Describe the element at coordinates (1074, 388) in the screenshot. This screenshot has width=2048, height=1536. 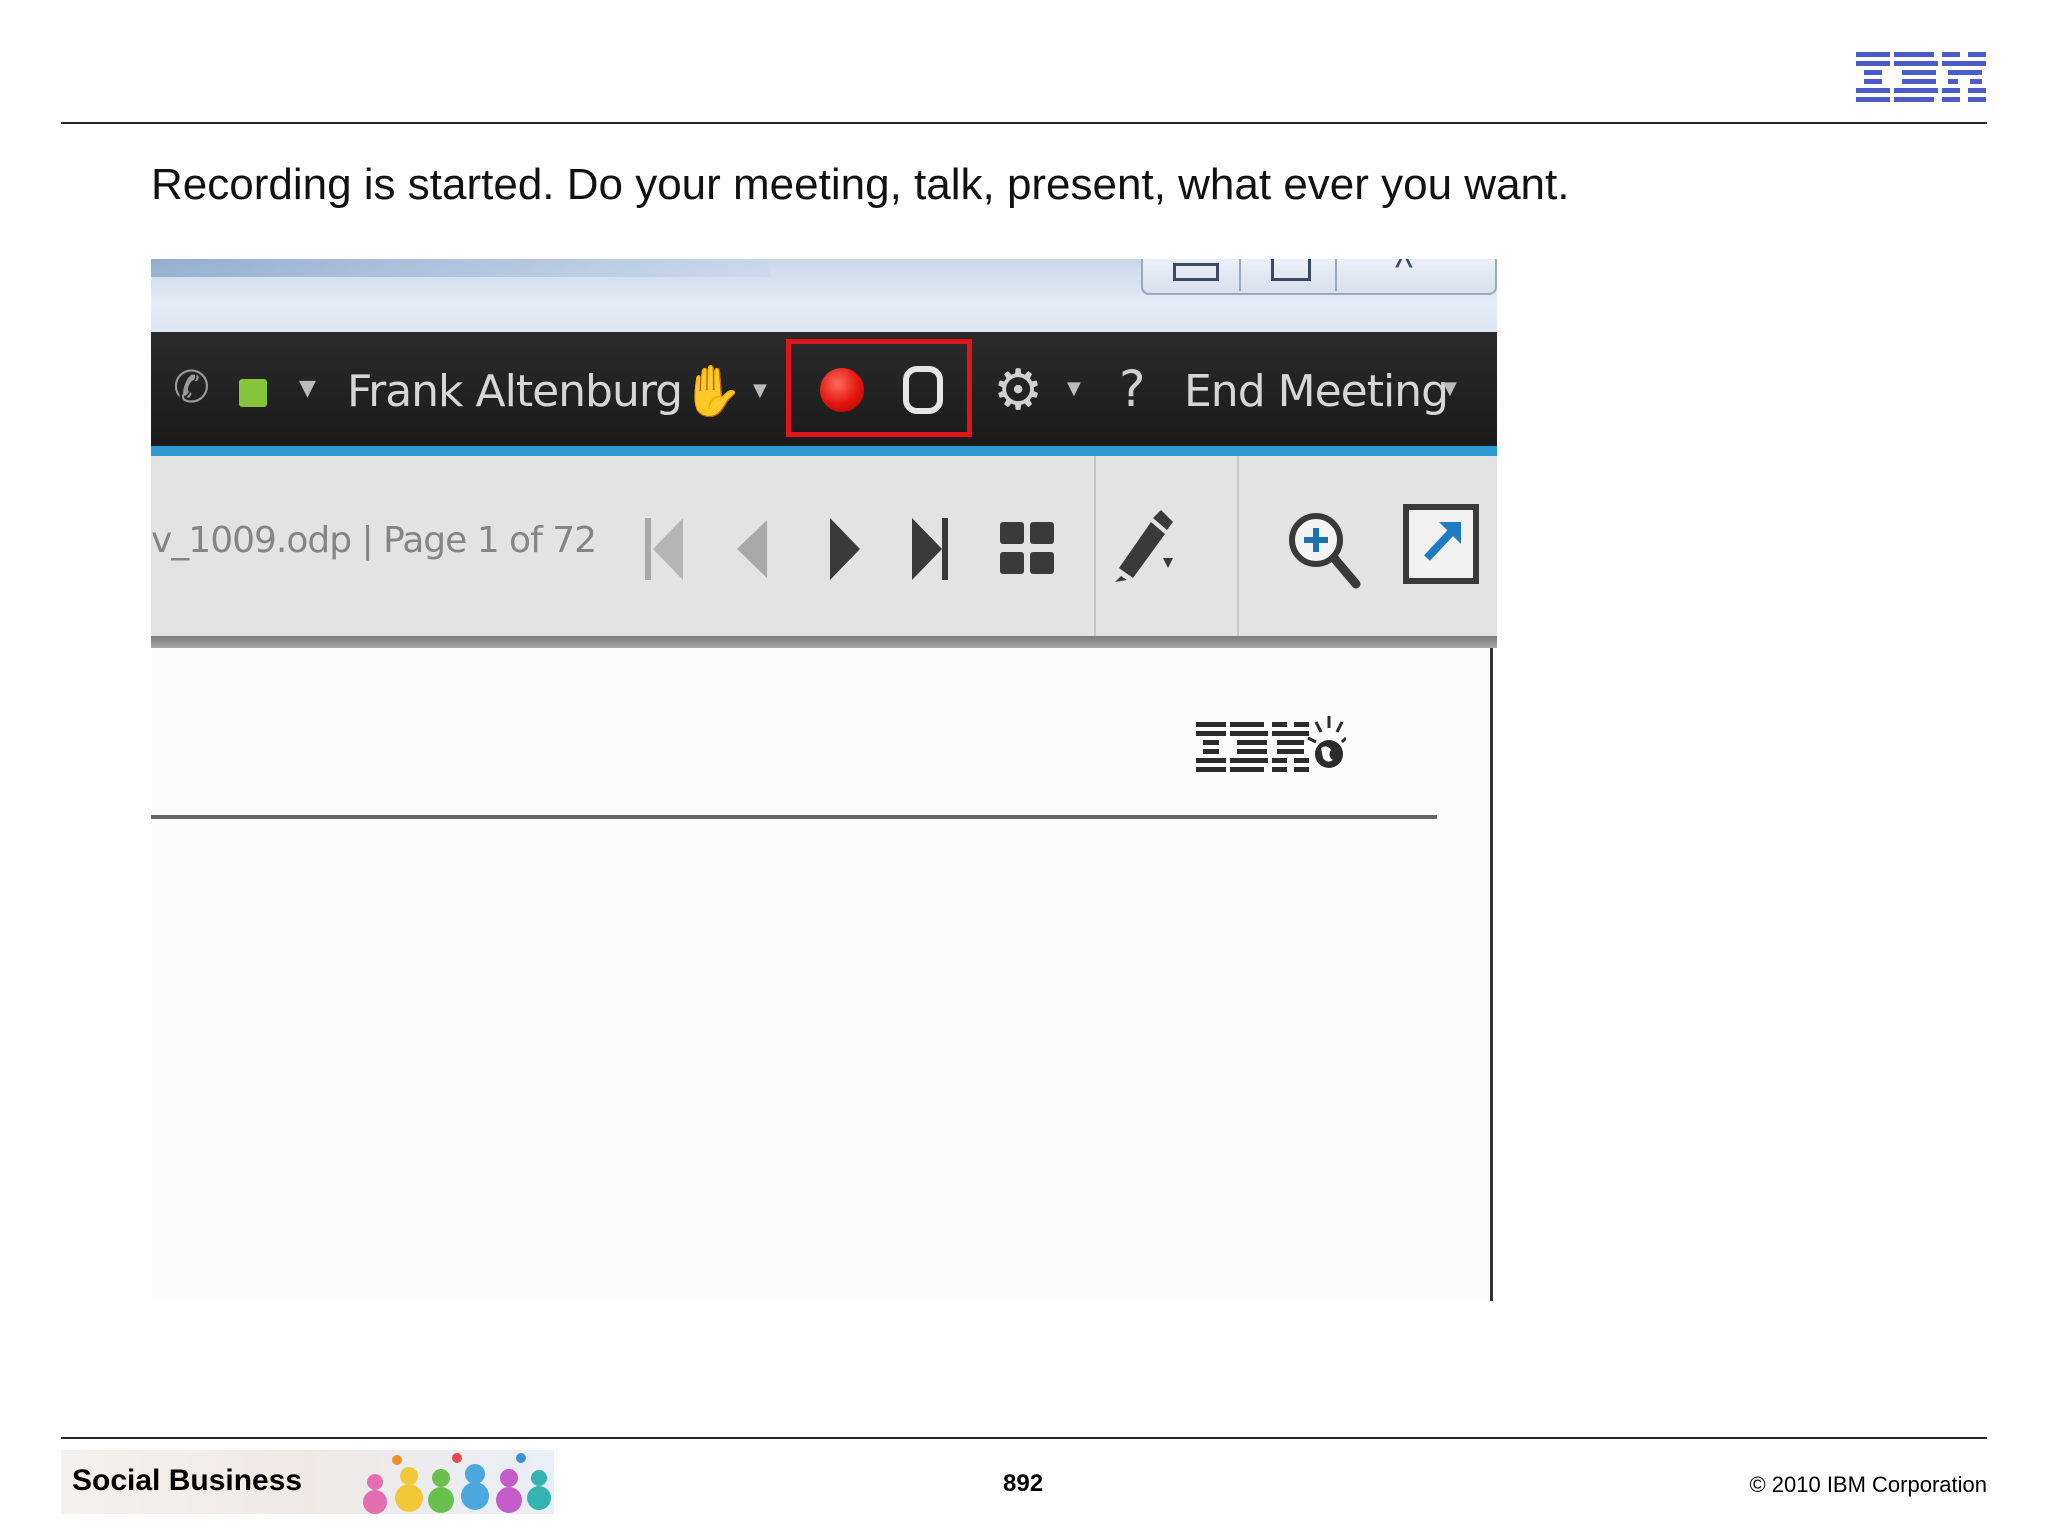
I see `settings-chevron-down-icon: ▼` at that location.